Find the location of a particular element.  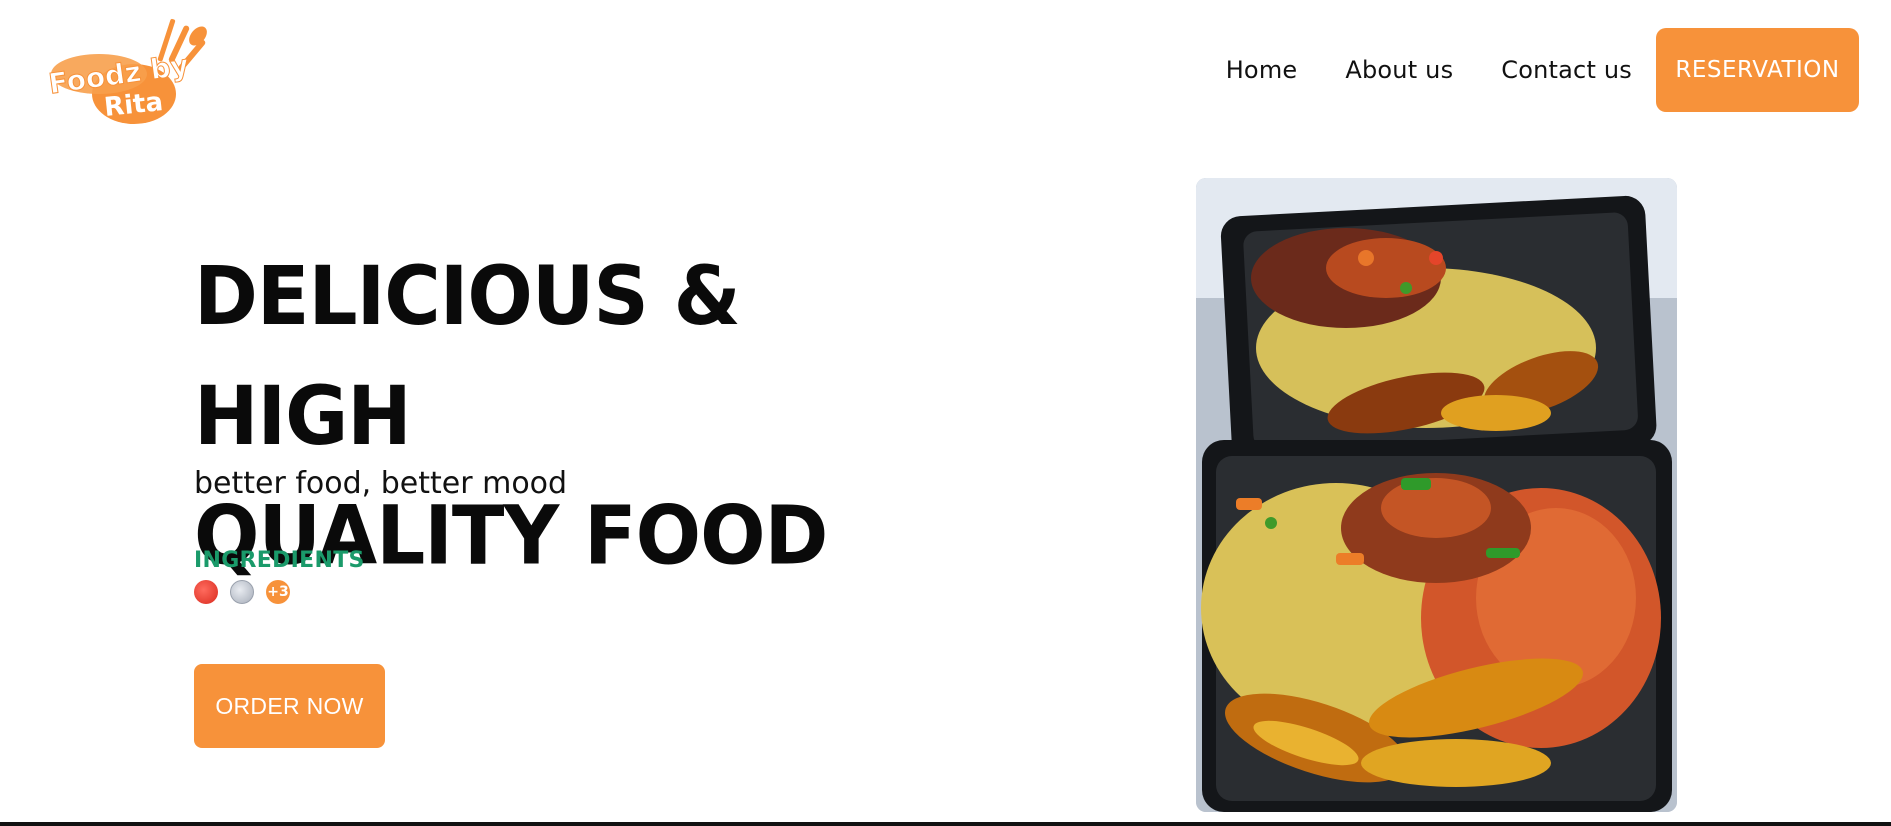

hero-subtitle: better food, better mood is located at coordinates (381, 483).